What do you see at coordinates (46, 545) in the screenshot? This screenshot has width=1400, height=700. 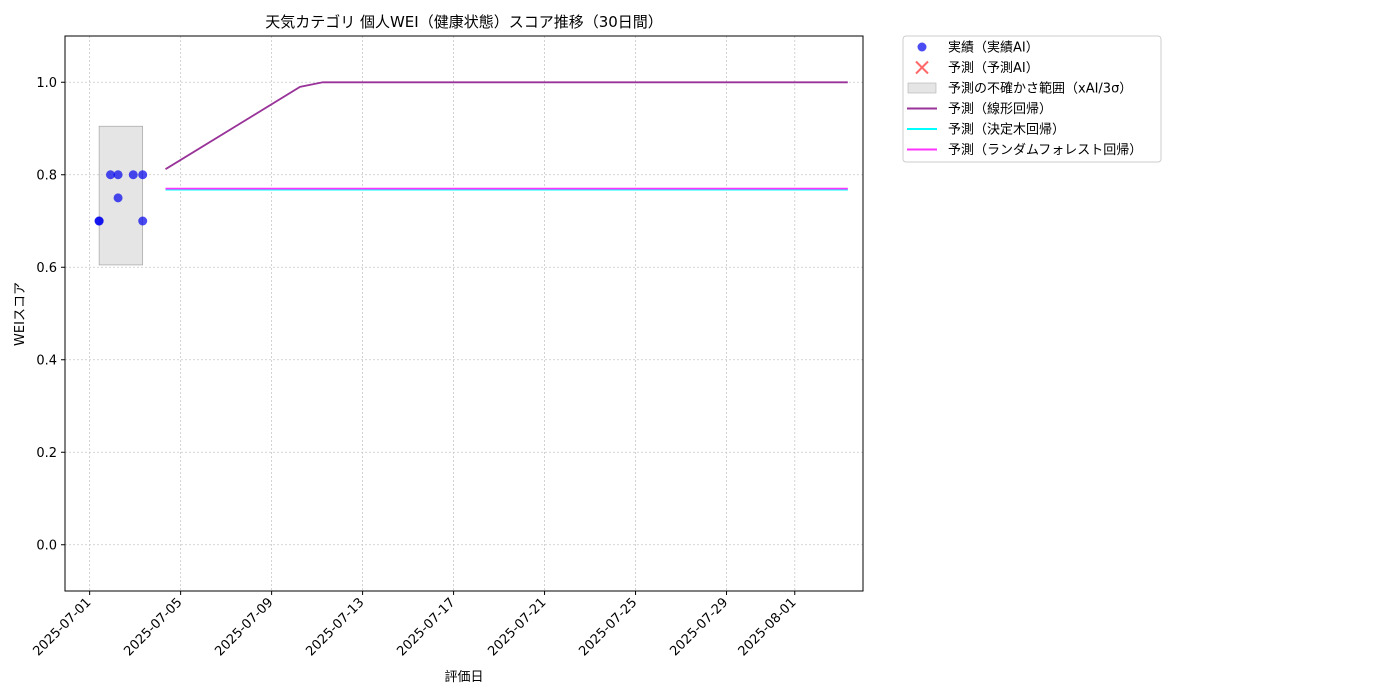 I see `y-tick-label: 0.0` at bounding box center [46, 545].